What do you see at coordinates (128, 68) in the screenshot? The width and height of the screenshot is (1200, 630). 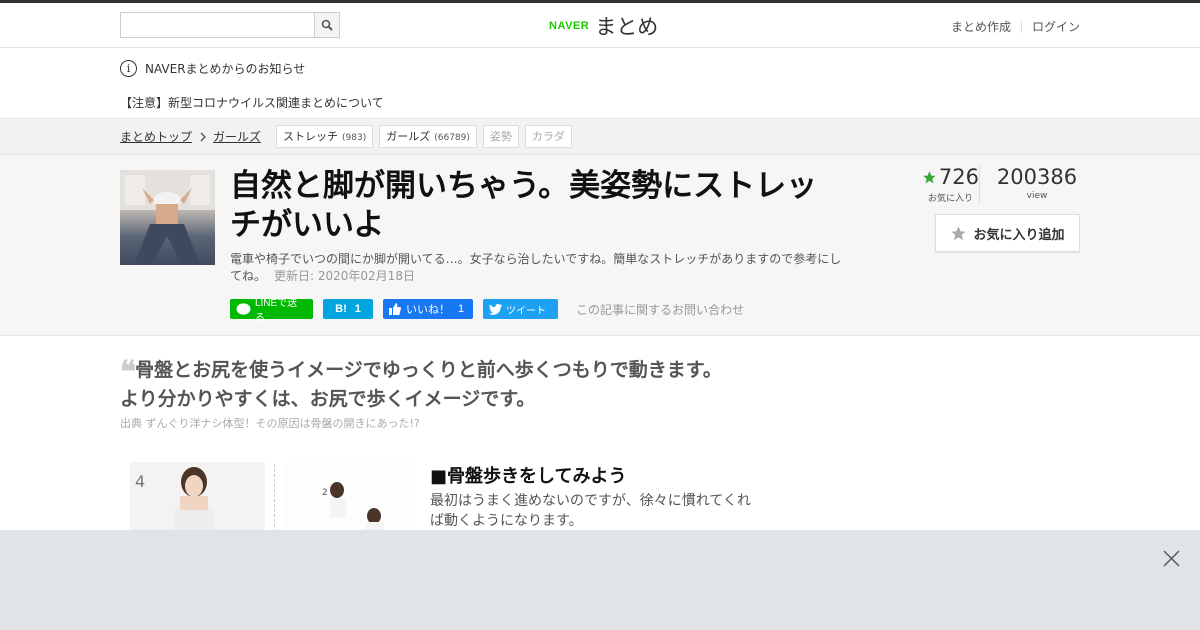 I see `info-icon: i` at bounding box center [128, 68].